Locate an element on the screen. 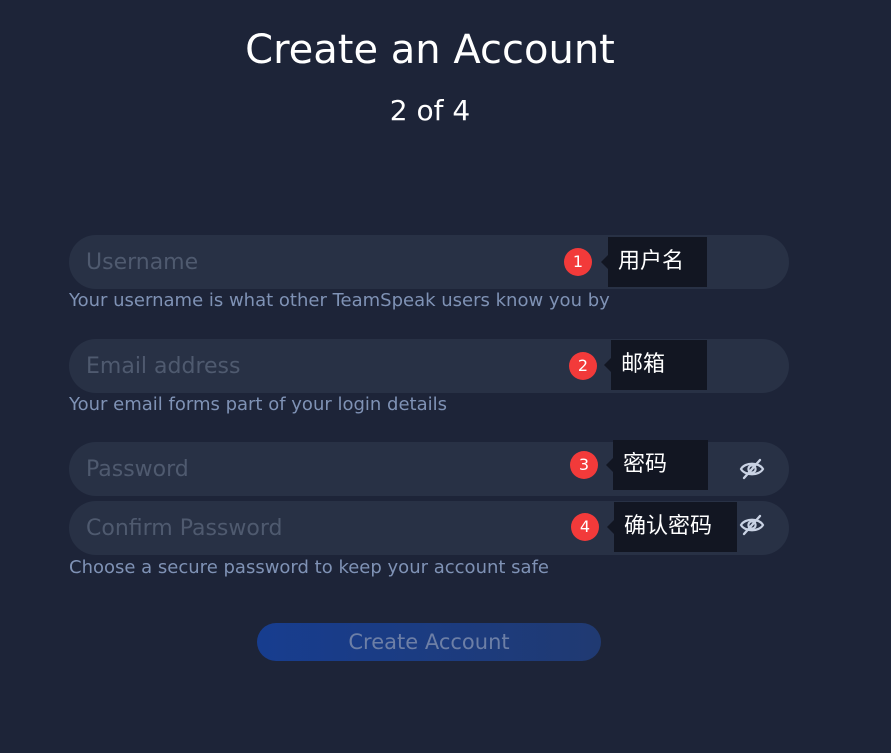 This screenshot has width=891, height=753. annotation-label-confirm-password: 确认密码 is located at coordinates (672, 527).